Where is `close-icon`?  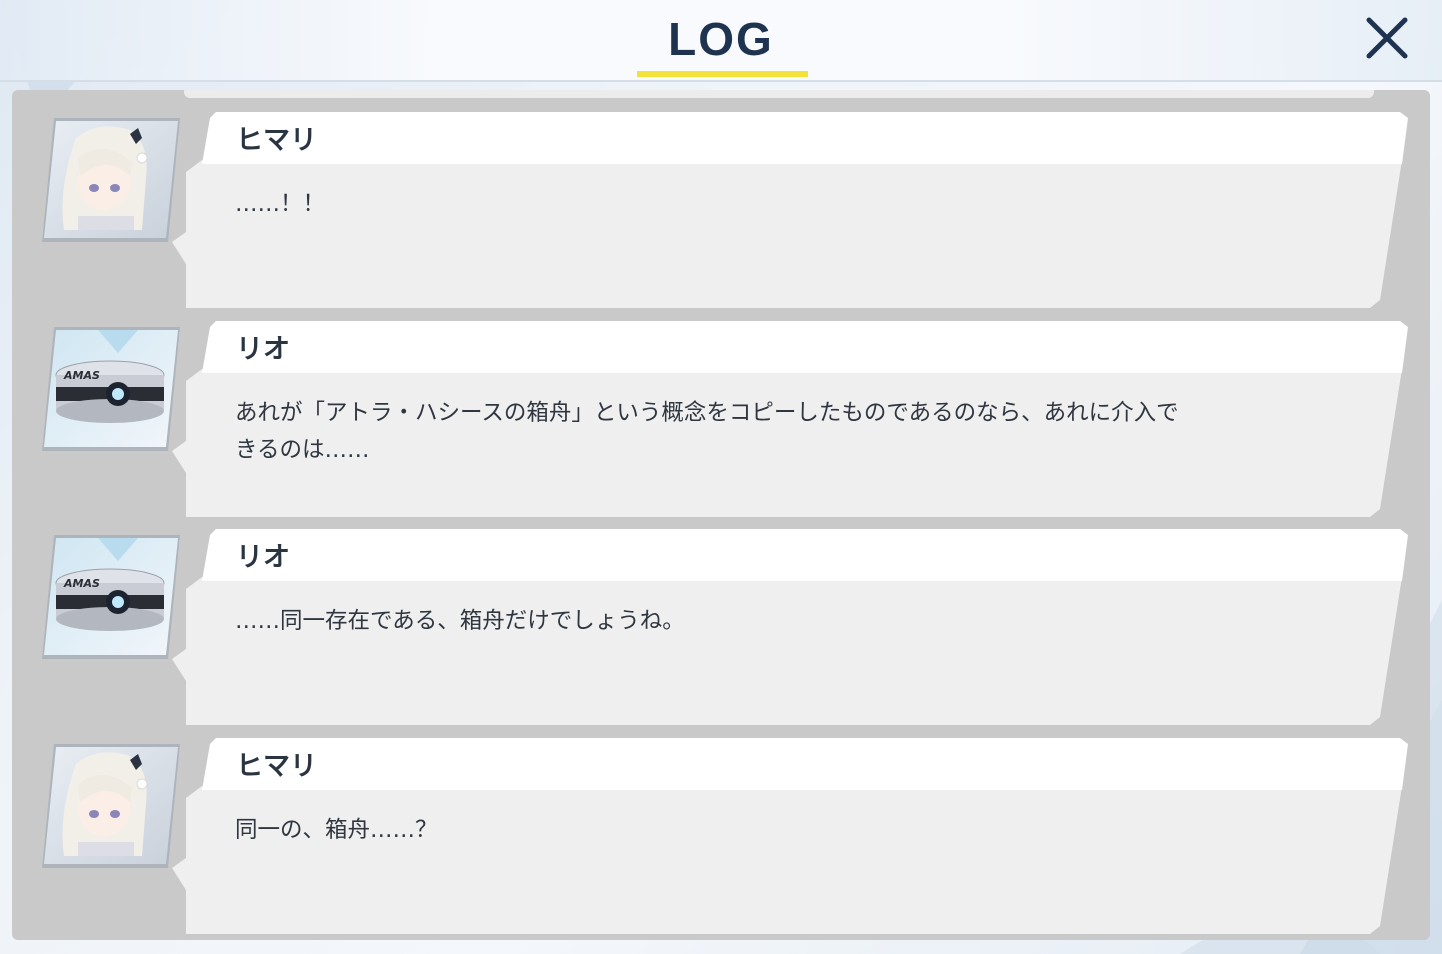
close-icon is located at coordinates (1387, 38).